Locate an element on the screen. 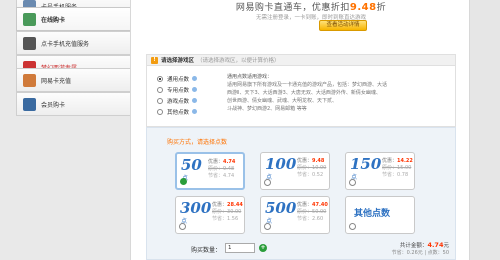 This screenshot has height=260, width=500. total-label: 共计金额： is located at coordinates (413, 246).